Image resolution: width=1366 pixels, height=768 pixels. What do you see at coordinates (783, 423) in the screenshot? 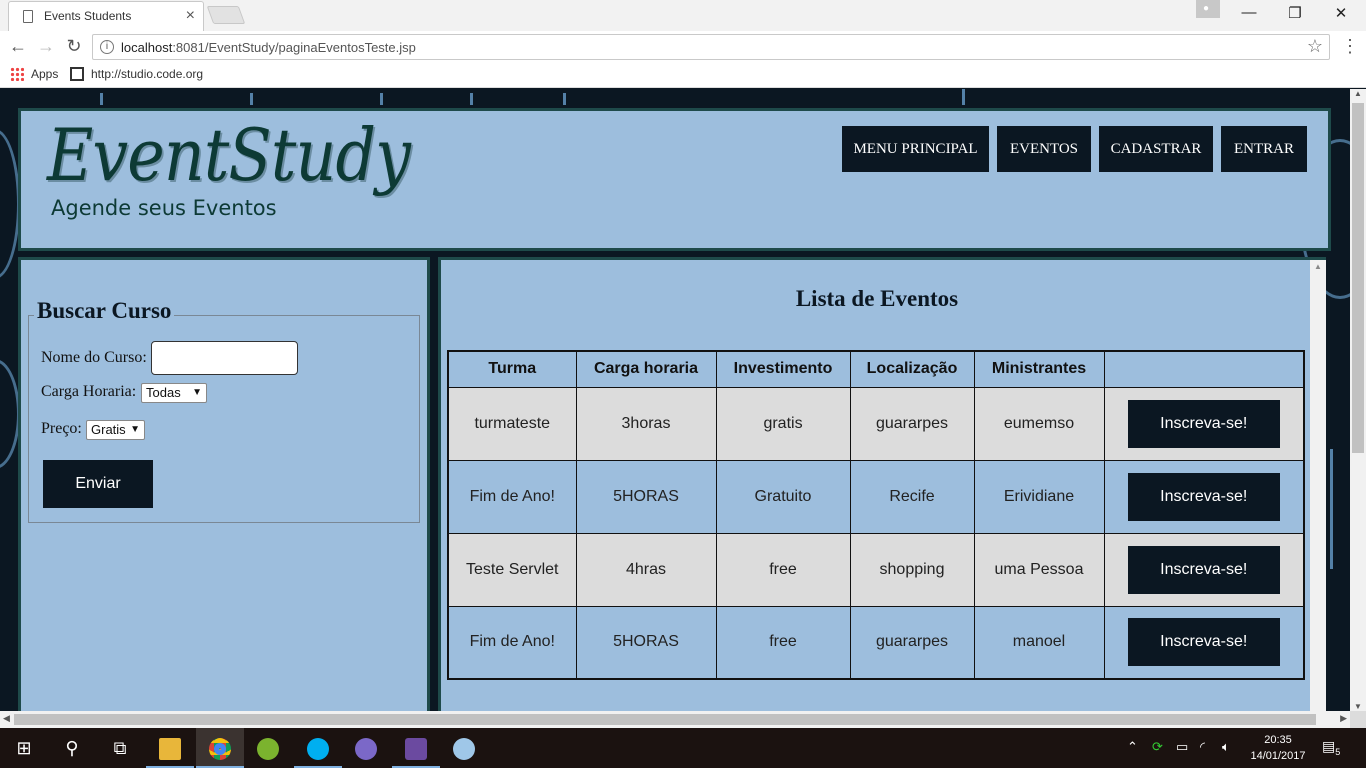
I see `cell-investimento: gratis` at bounding box center [783, 423].